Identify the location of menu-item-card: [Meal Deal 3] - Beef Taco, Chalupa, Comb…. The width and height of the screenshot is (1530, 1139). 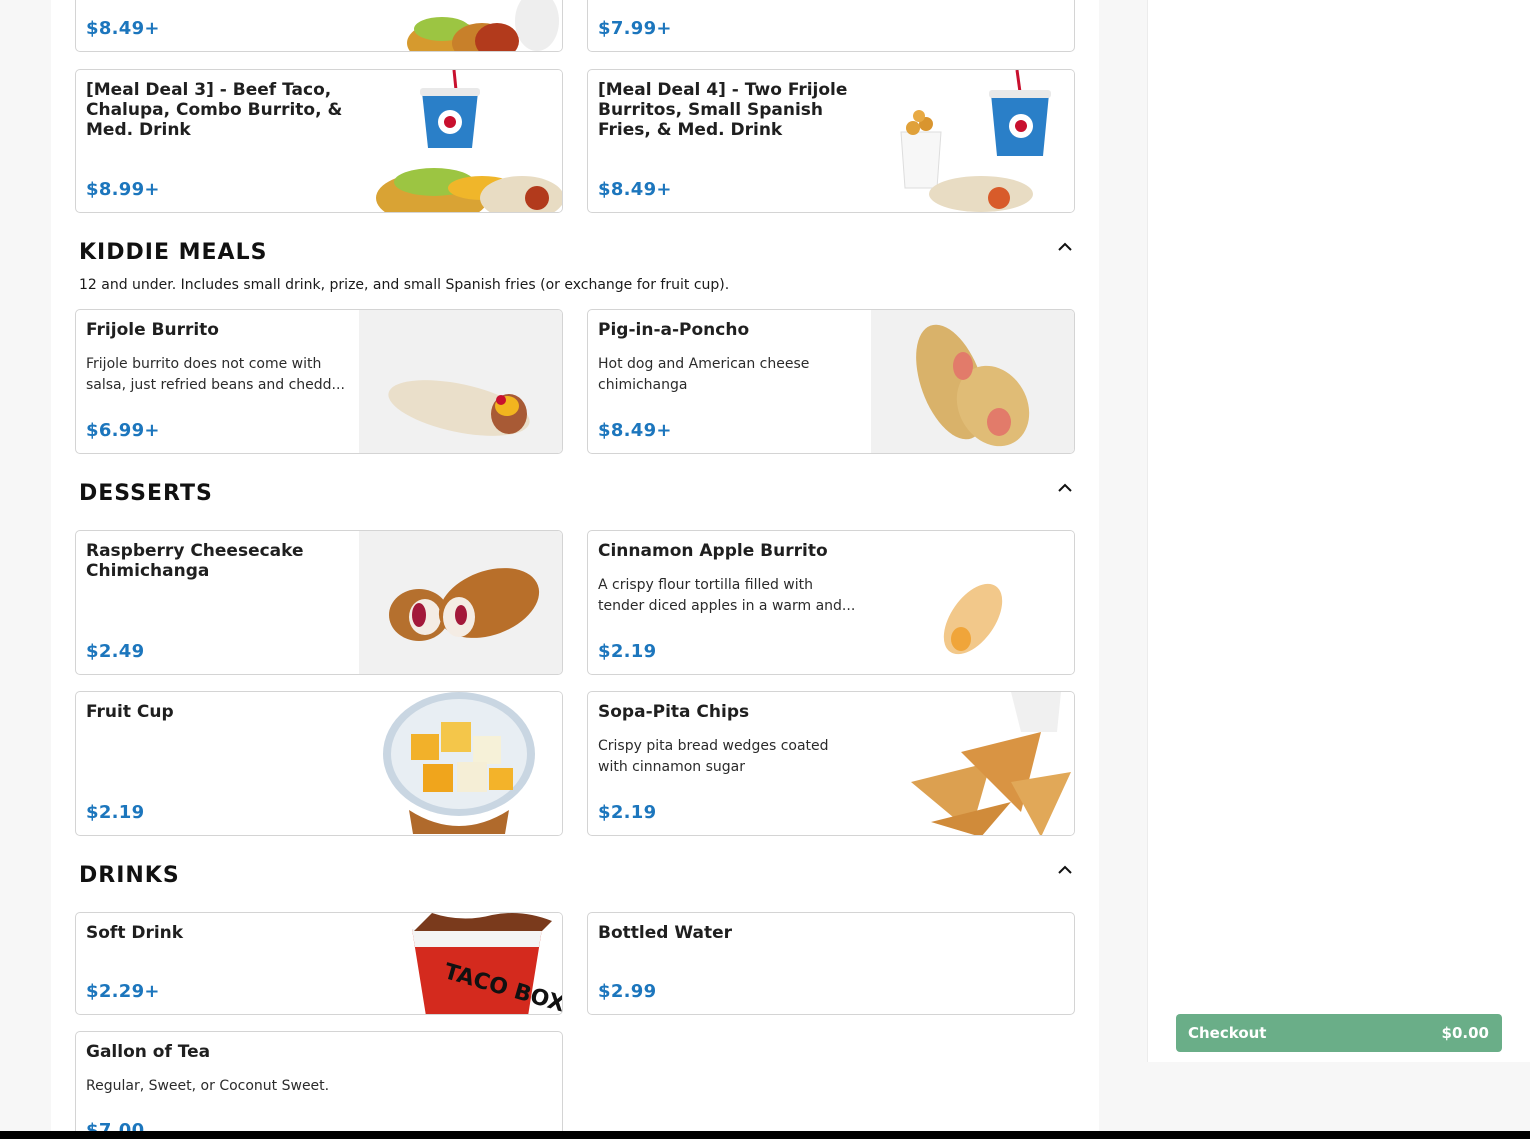
(319, 141).